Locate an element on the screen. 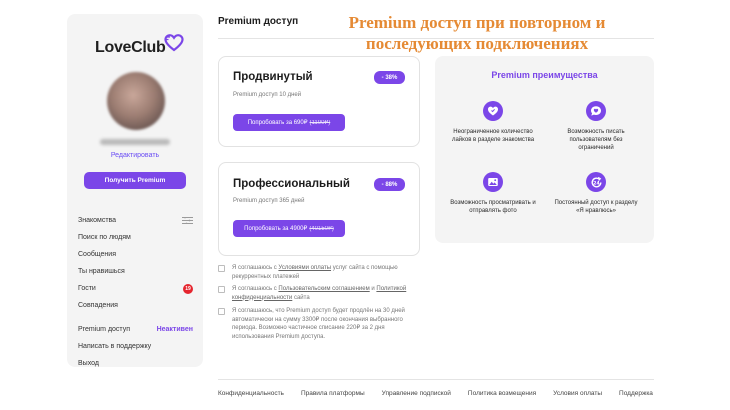 This screenshot has height=410, width=730. sidebar-item-support: Написать в поддержку is located at coordinates (135, 346).